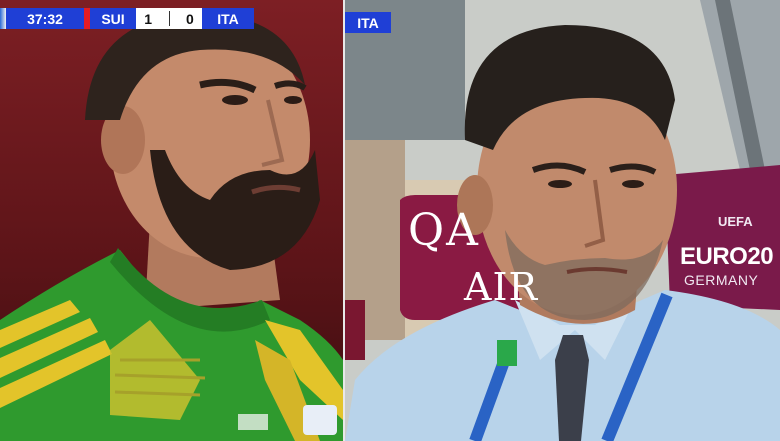 The width and height of the screenshot is (780, 441). What do you see at coordinates (727, 256) in the screenshot?
I see `euro-logo-text: EURO20` at bounding box center [727, 256].